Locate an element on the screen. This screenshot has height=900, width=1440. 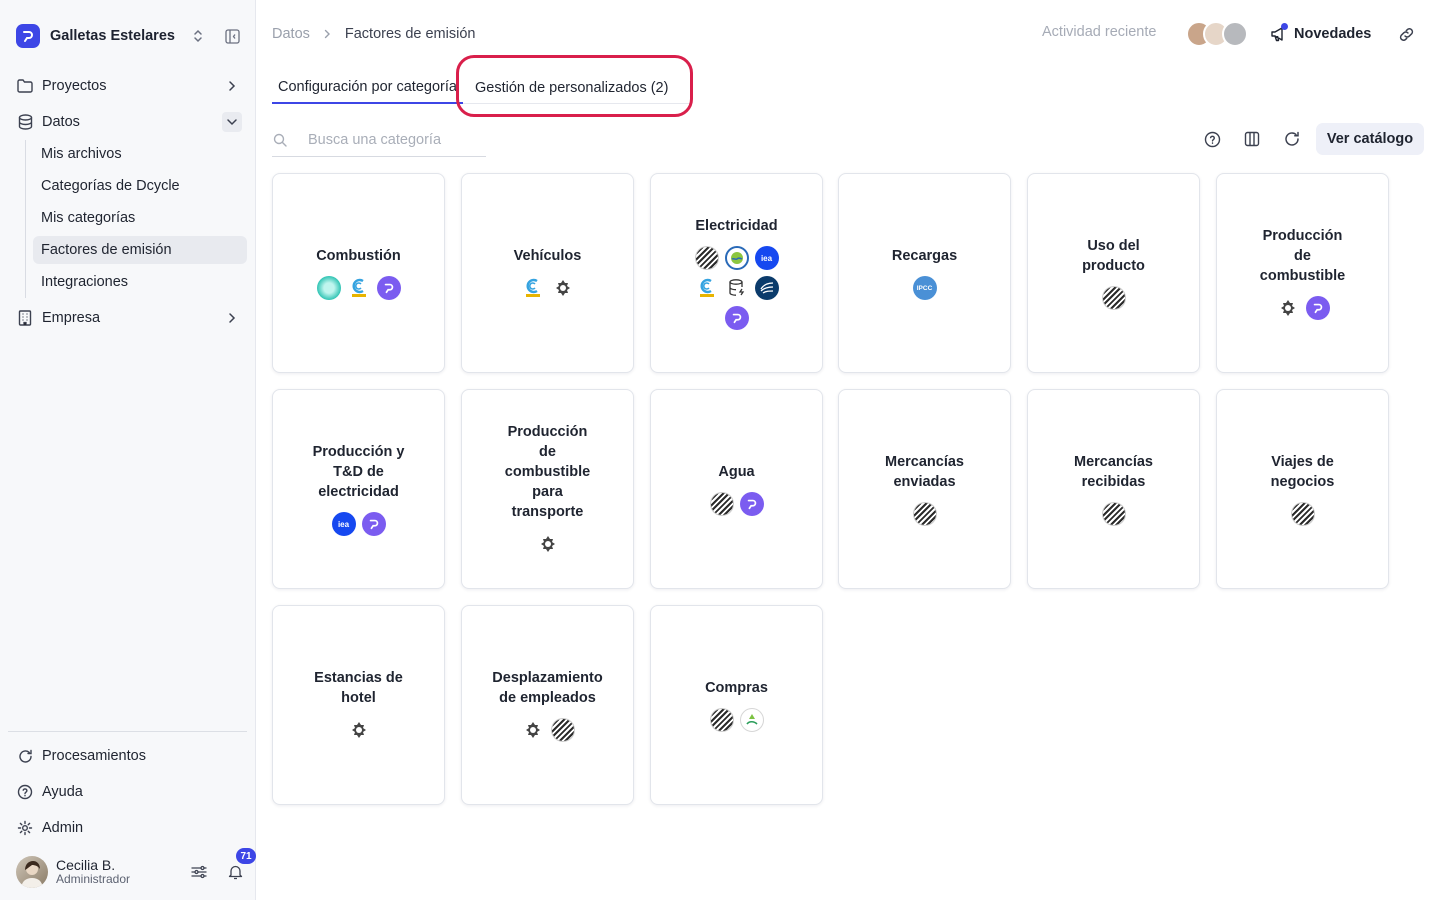
teal-circle-icon is located at coordinates (328, 288).